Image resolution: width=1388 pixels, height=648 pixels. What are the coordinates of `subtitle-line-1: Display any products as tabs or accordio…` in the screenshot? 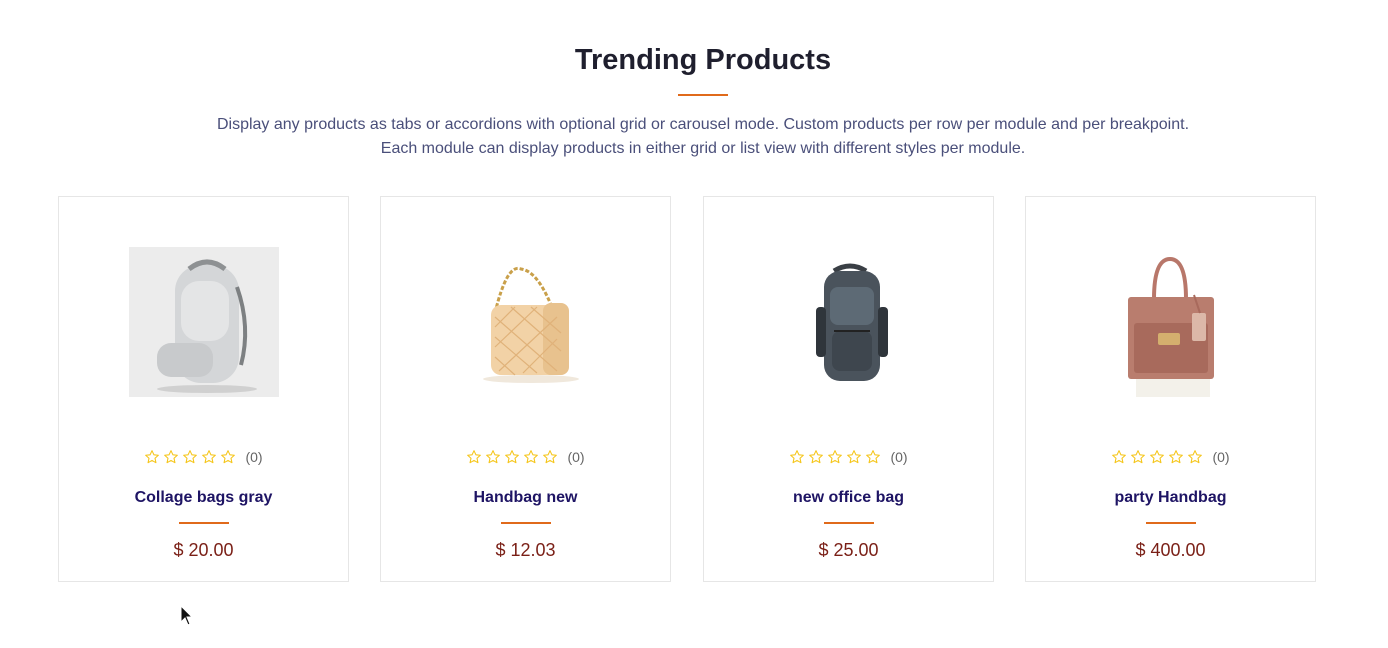 It's located at (703, 124).